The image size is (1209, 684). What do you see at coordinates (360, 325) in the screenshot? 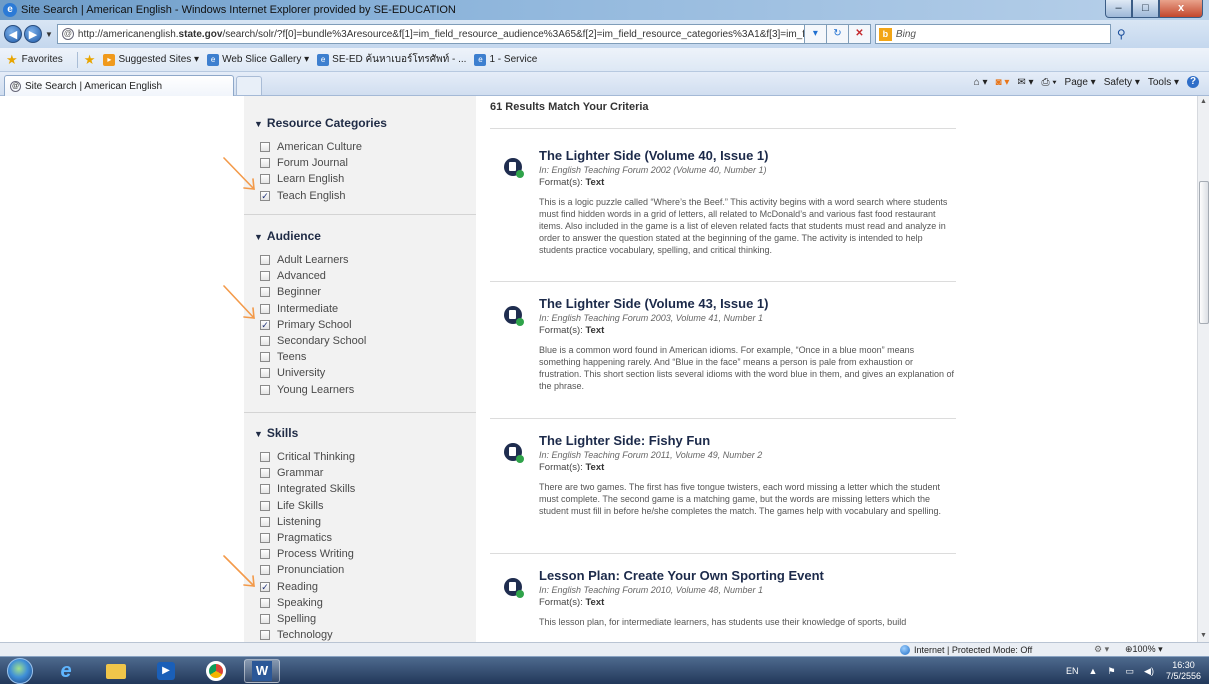
I see `filter-option: ✓ Primary School` at bounding box center [360, 325].